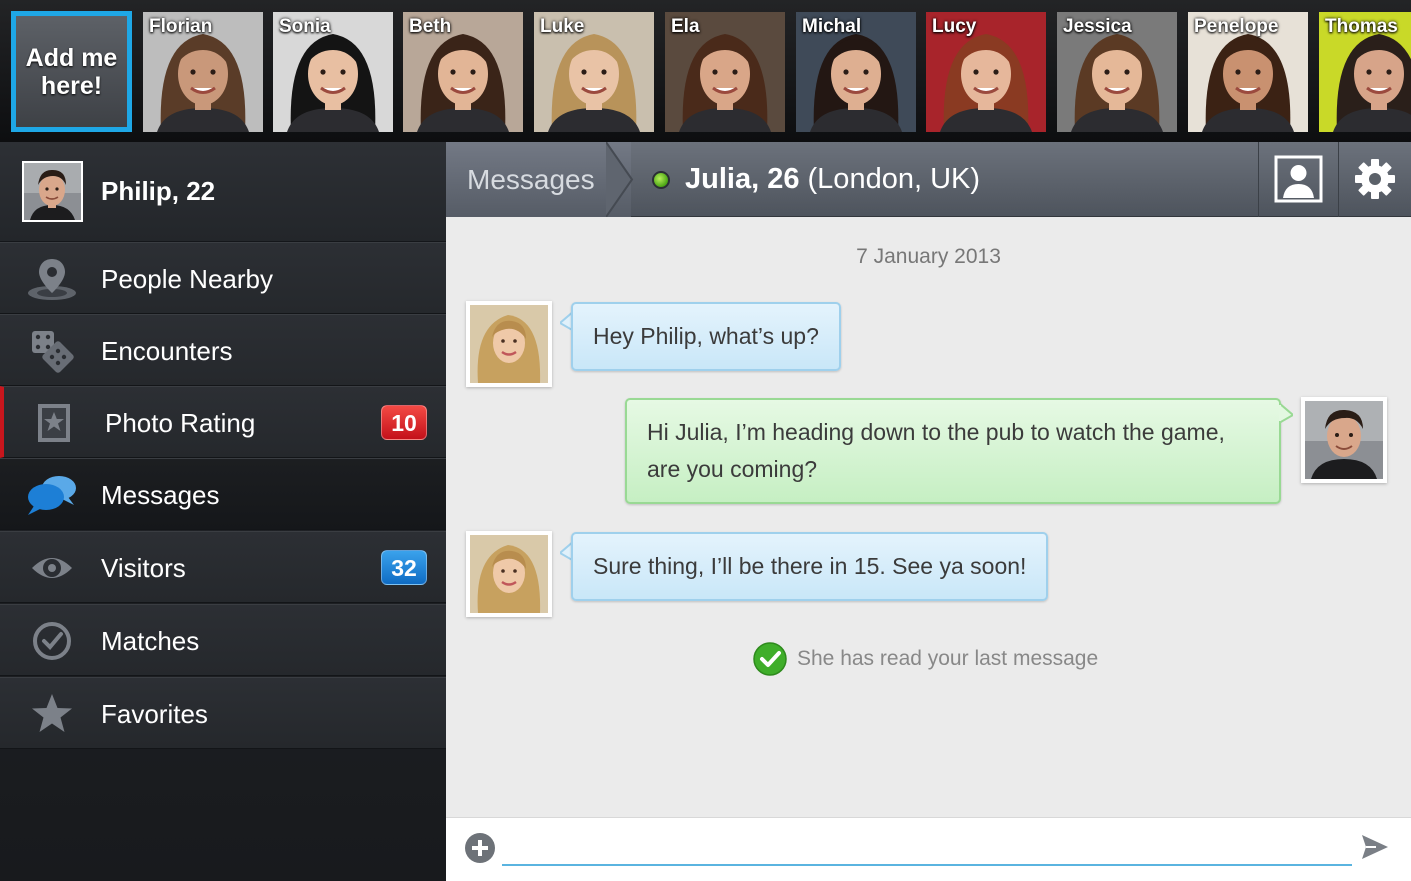 The height and width of the screenshot is (881, 1411). Describe the element at coordinates (562, 26) in the screenshot. I see `person-name: Luke` at that location.